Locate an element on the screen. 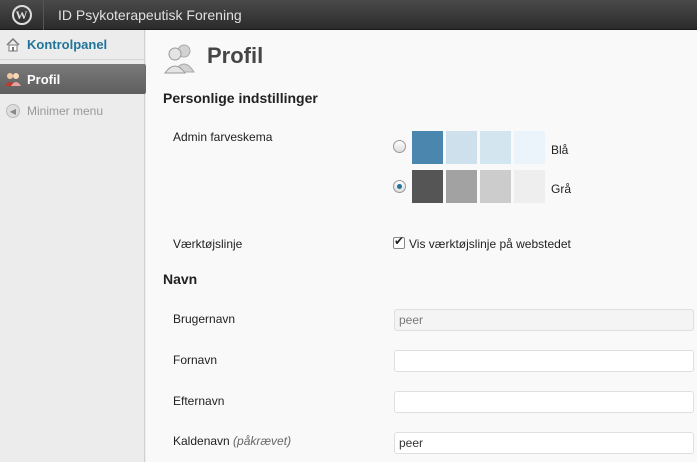  sidebar-item-label: Profil is located at coordinates (44, 79).